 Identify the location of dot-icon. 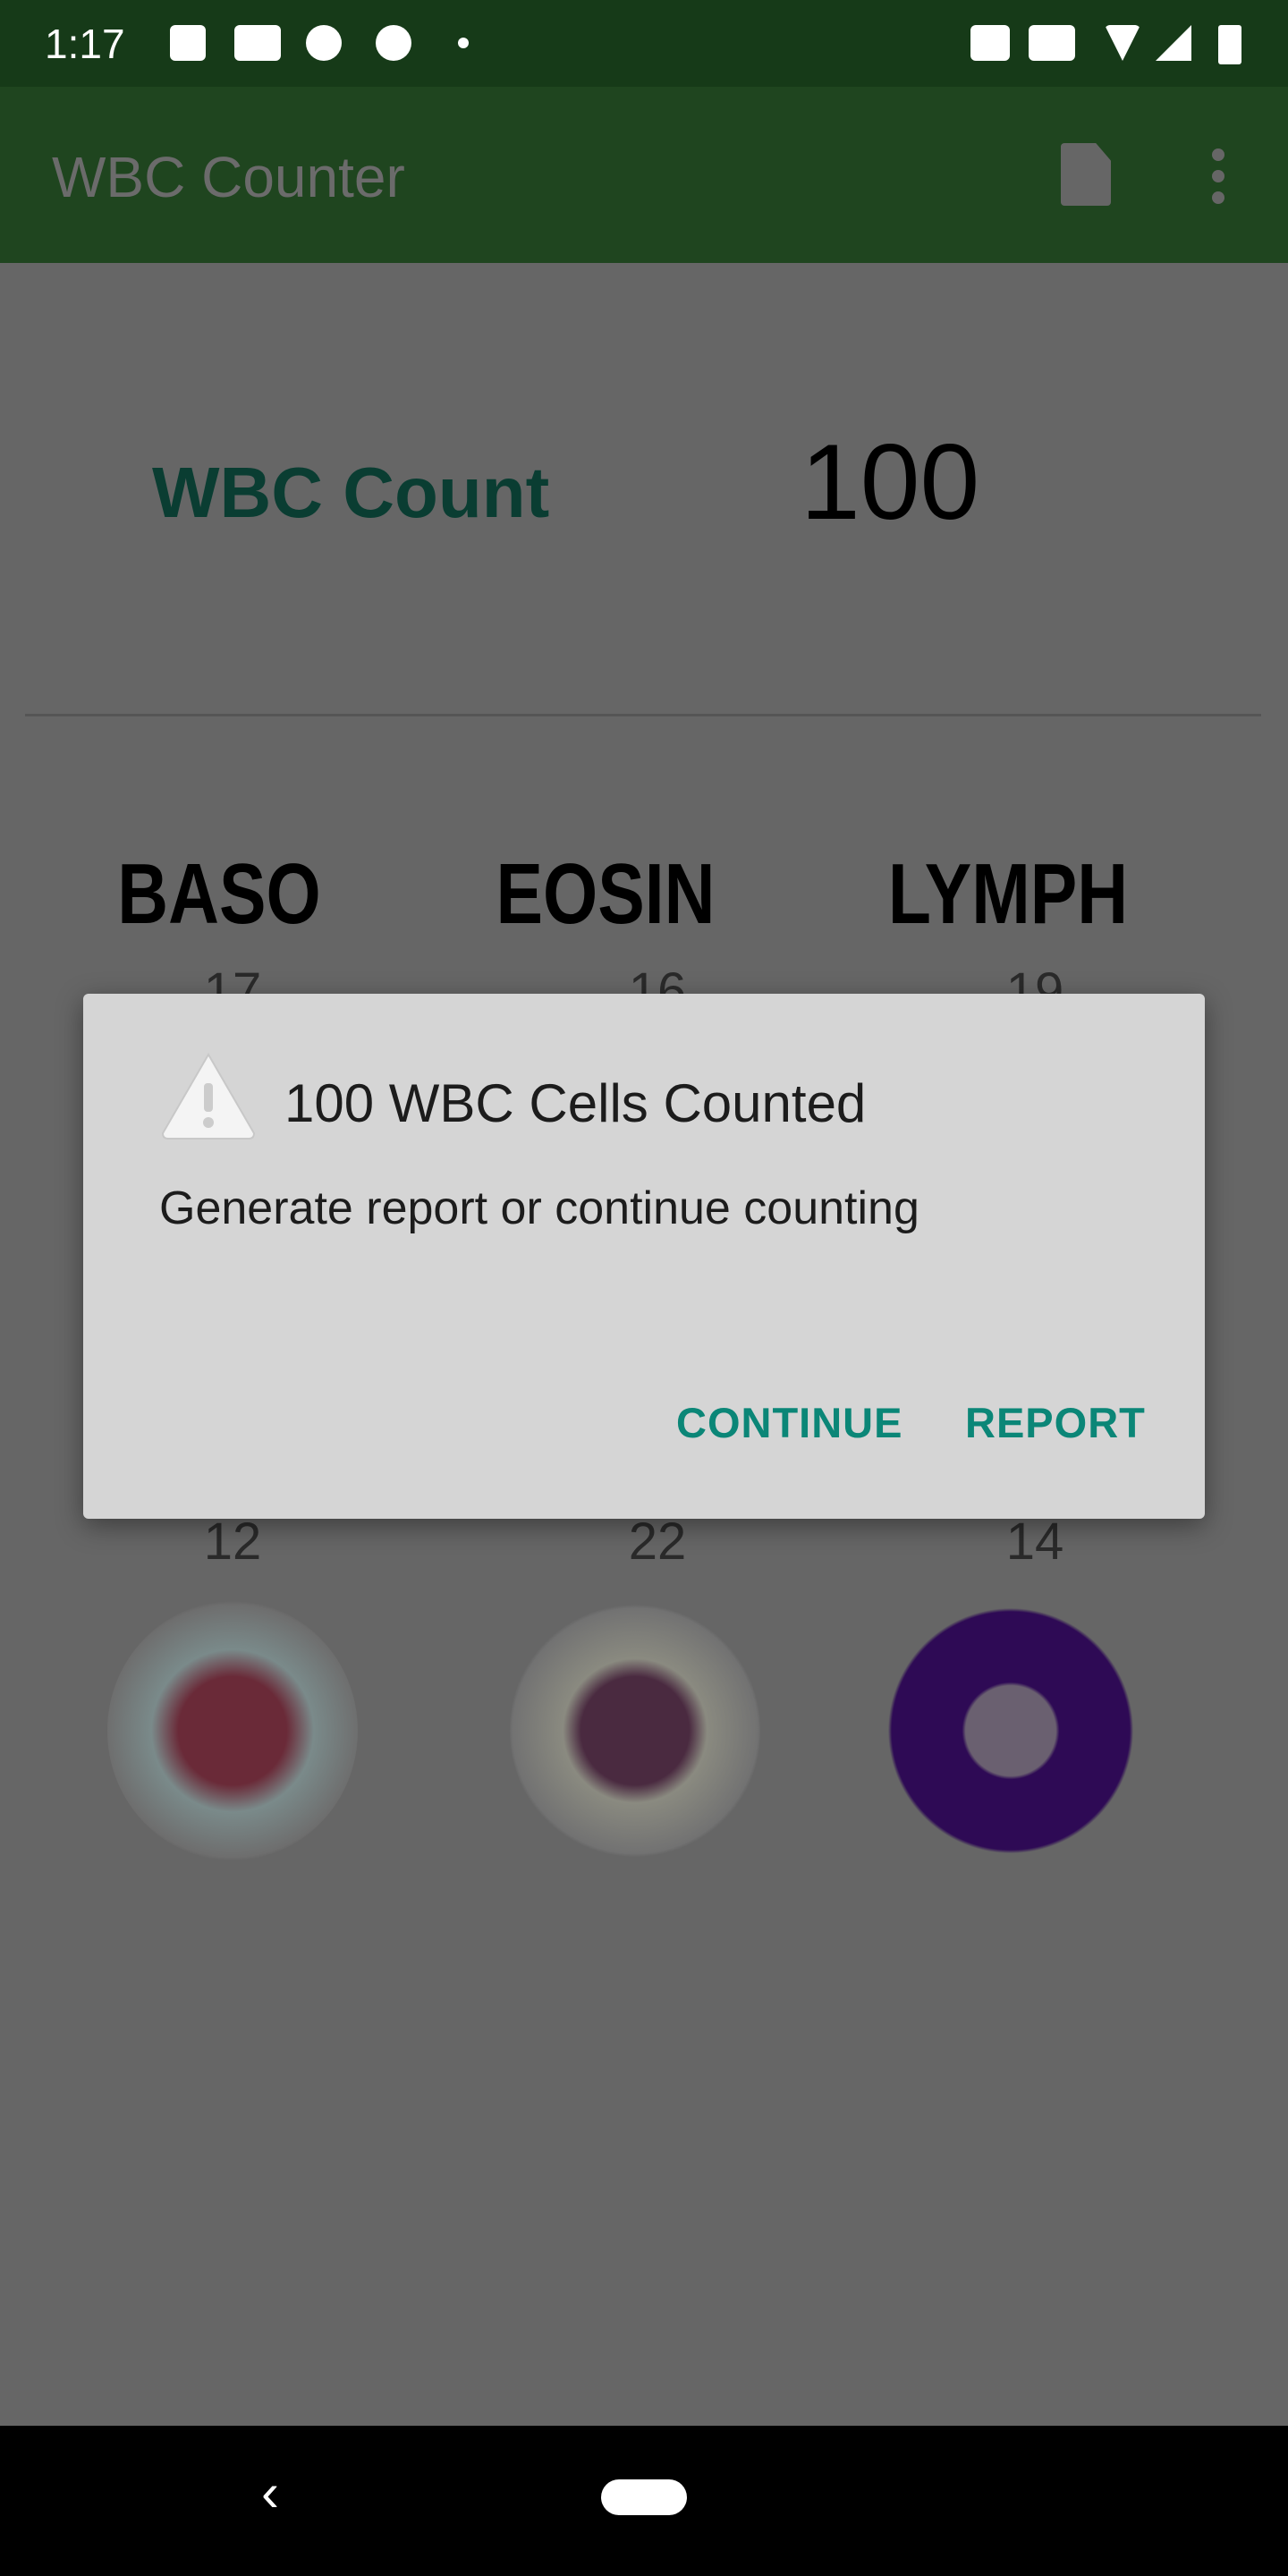
(463, 43).